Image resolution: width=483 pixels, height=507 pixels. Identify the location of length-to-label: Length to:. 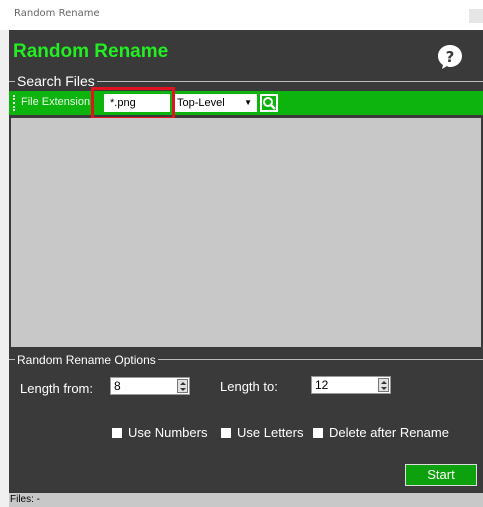
(249, 386).